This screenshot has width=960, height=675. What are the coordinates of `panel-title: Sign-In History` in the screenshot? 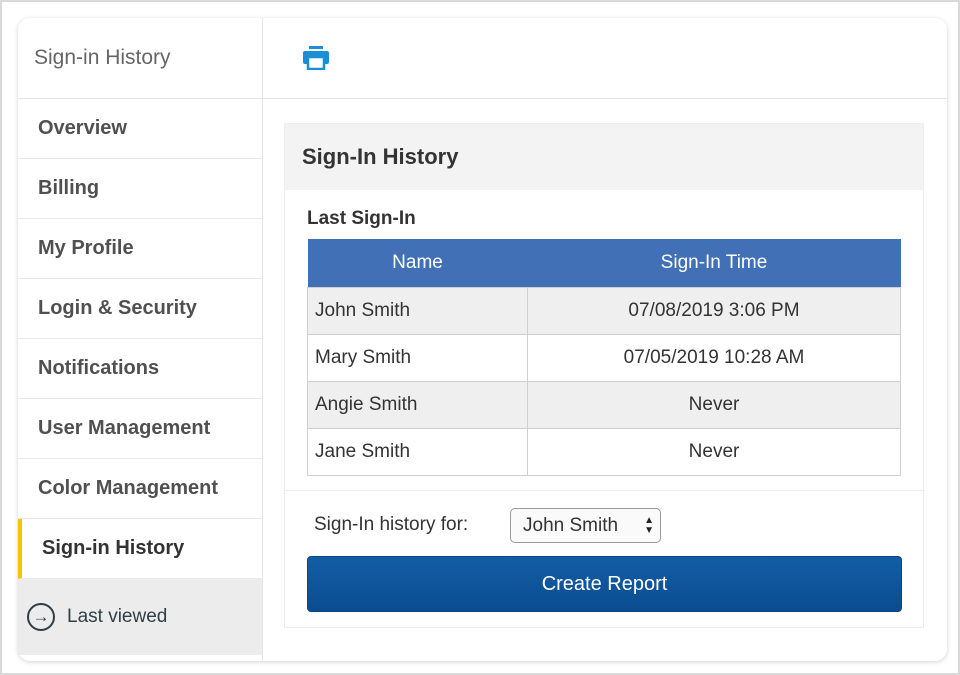 It's located at (604, 157).